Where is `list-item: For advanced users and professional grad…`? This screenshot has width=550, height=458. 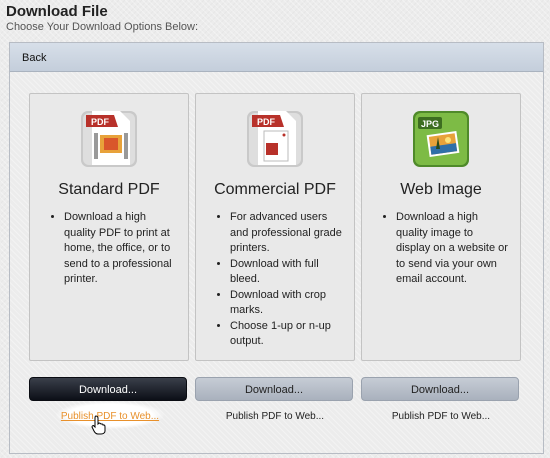
list-item: For advanced users and professional grad… is located at coordinates (287, 233).